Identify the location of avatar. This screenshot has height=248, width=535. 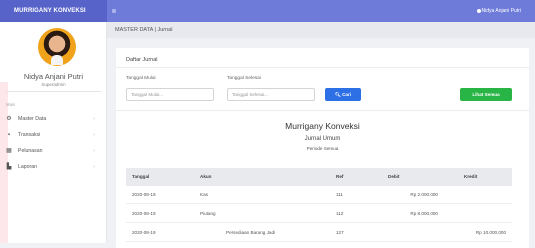
(57, 47).